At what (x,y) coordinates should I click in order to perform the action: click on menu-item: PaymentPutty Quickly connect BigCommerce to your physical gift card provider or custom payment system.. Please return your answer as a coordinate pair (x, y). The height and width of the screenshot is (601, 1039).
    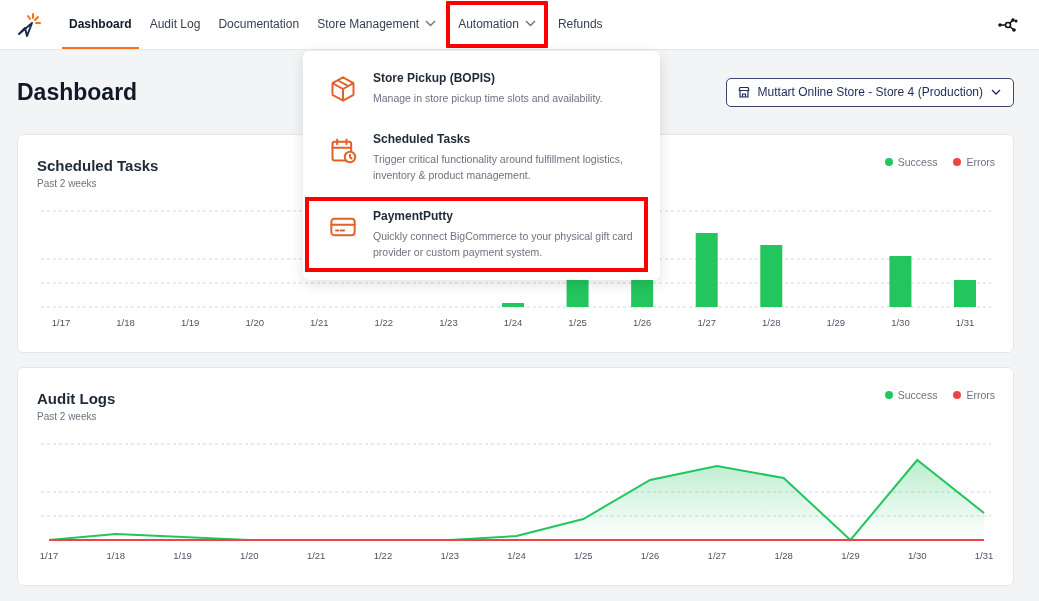
    Looking at the image, I should click on (476, 234).